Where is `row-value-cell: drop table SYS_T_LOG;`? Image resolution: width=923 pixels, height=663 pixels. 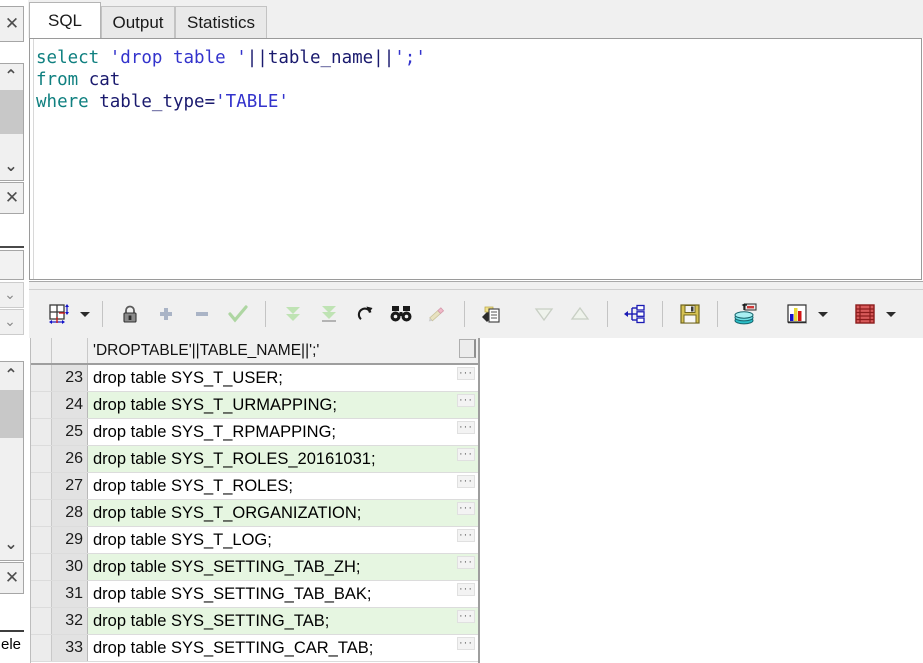
row-value-cell: drop table SYS_T_LOG; is located at coordinates (283, 540).